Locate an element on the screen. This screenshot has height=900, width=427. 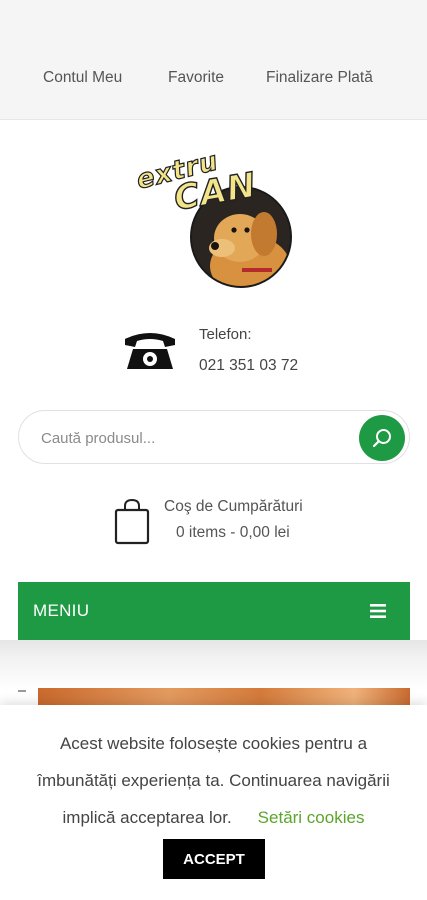
accept-cookies-button: ACCEPT is located at coordinates (214, 859).